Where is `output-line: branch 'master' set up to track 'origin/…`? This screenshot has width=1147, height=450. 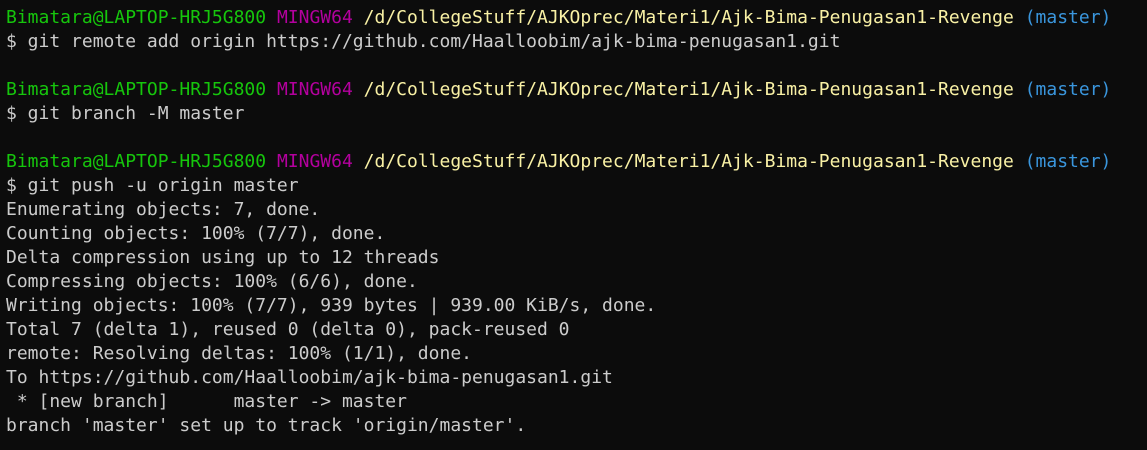
output-line: branch 'master' set up to track 'origin/… is located at coordinates (266, 425).